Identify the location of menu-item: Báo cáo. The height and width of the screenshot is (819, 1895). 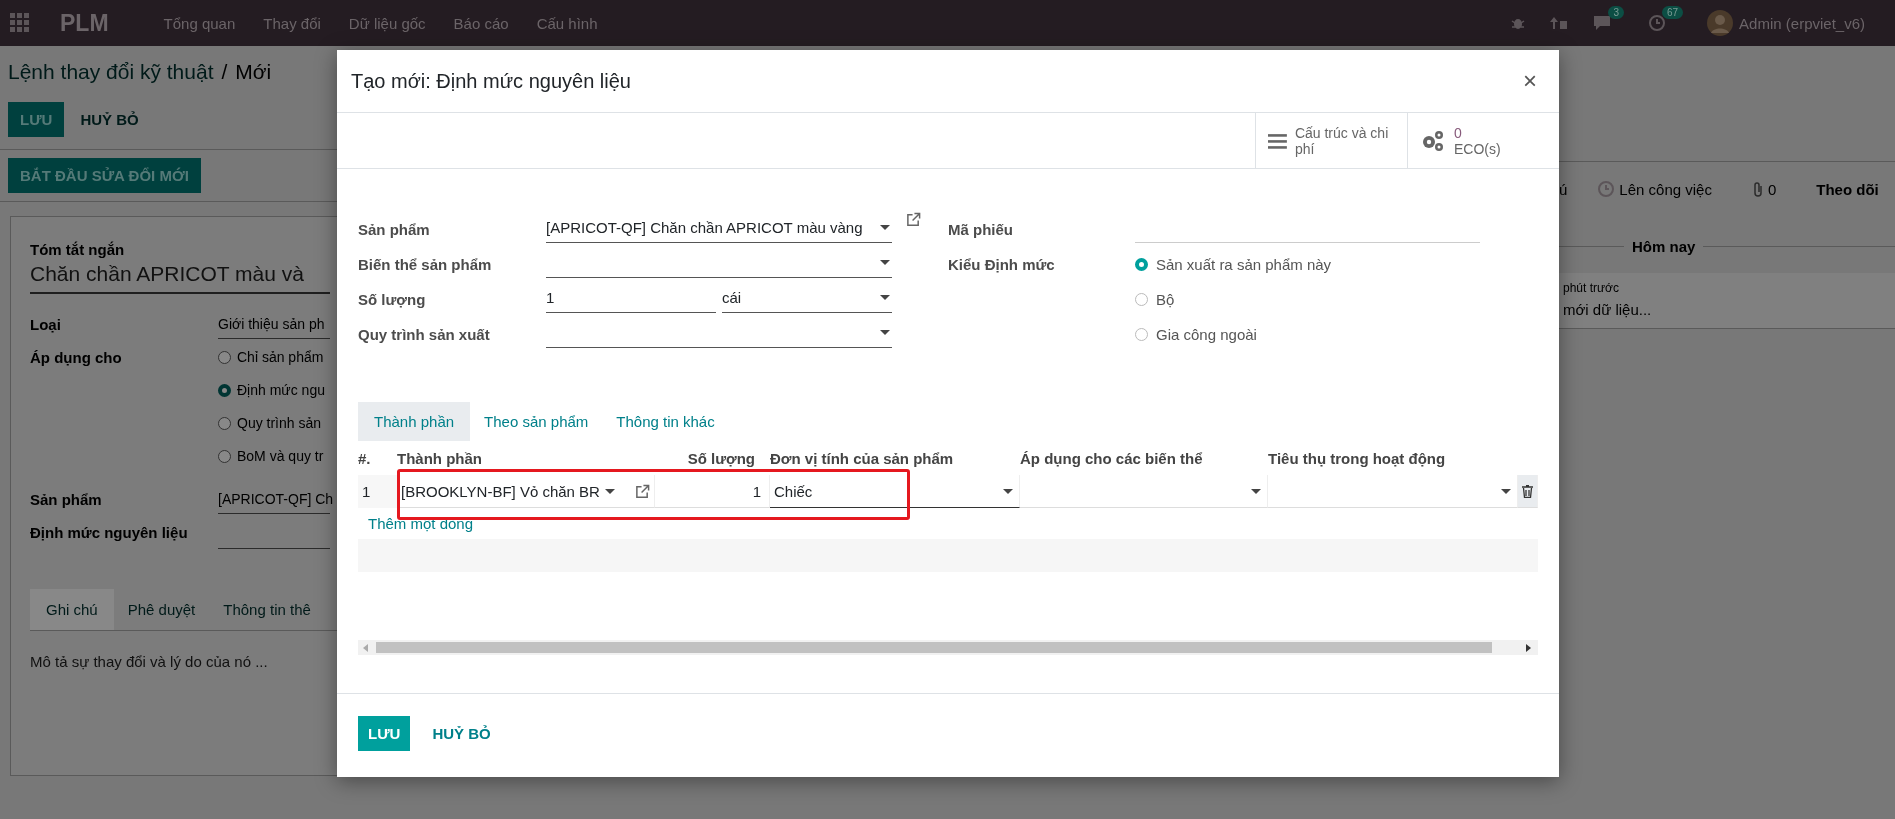
(481, 23).